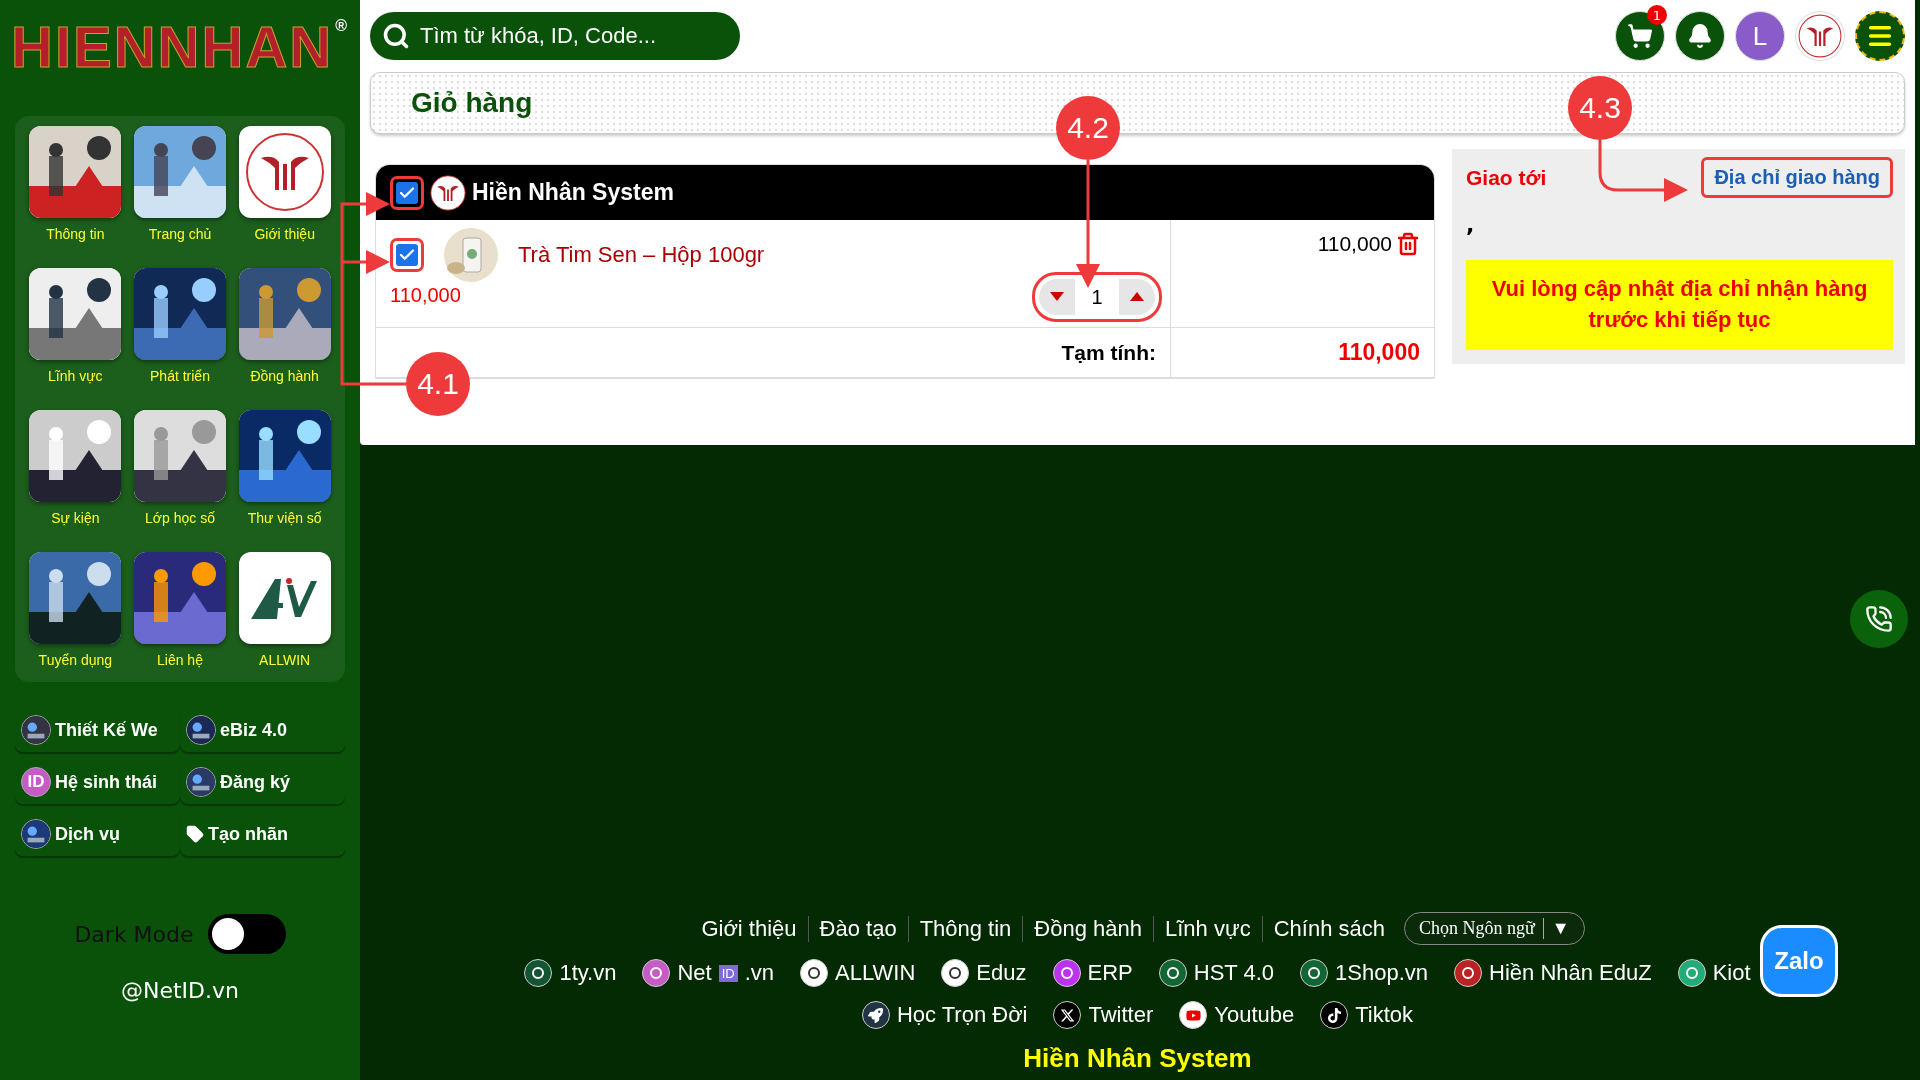  Describe the element at coordinates (1553, 973) in the screenshot. I see `site-link: Hiền Nhân EduZ` at that location.